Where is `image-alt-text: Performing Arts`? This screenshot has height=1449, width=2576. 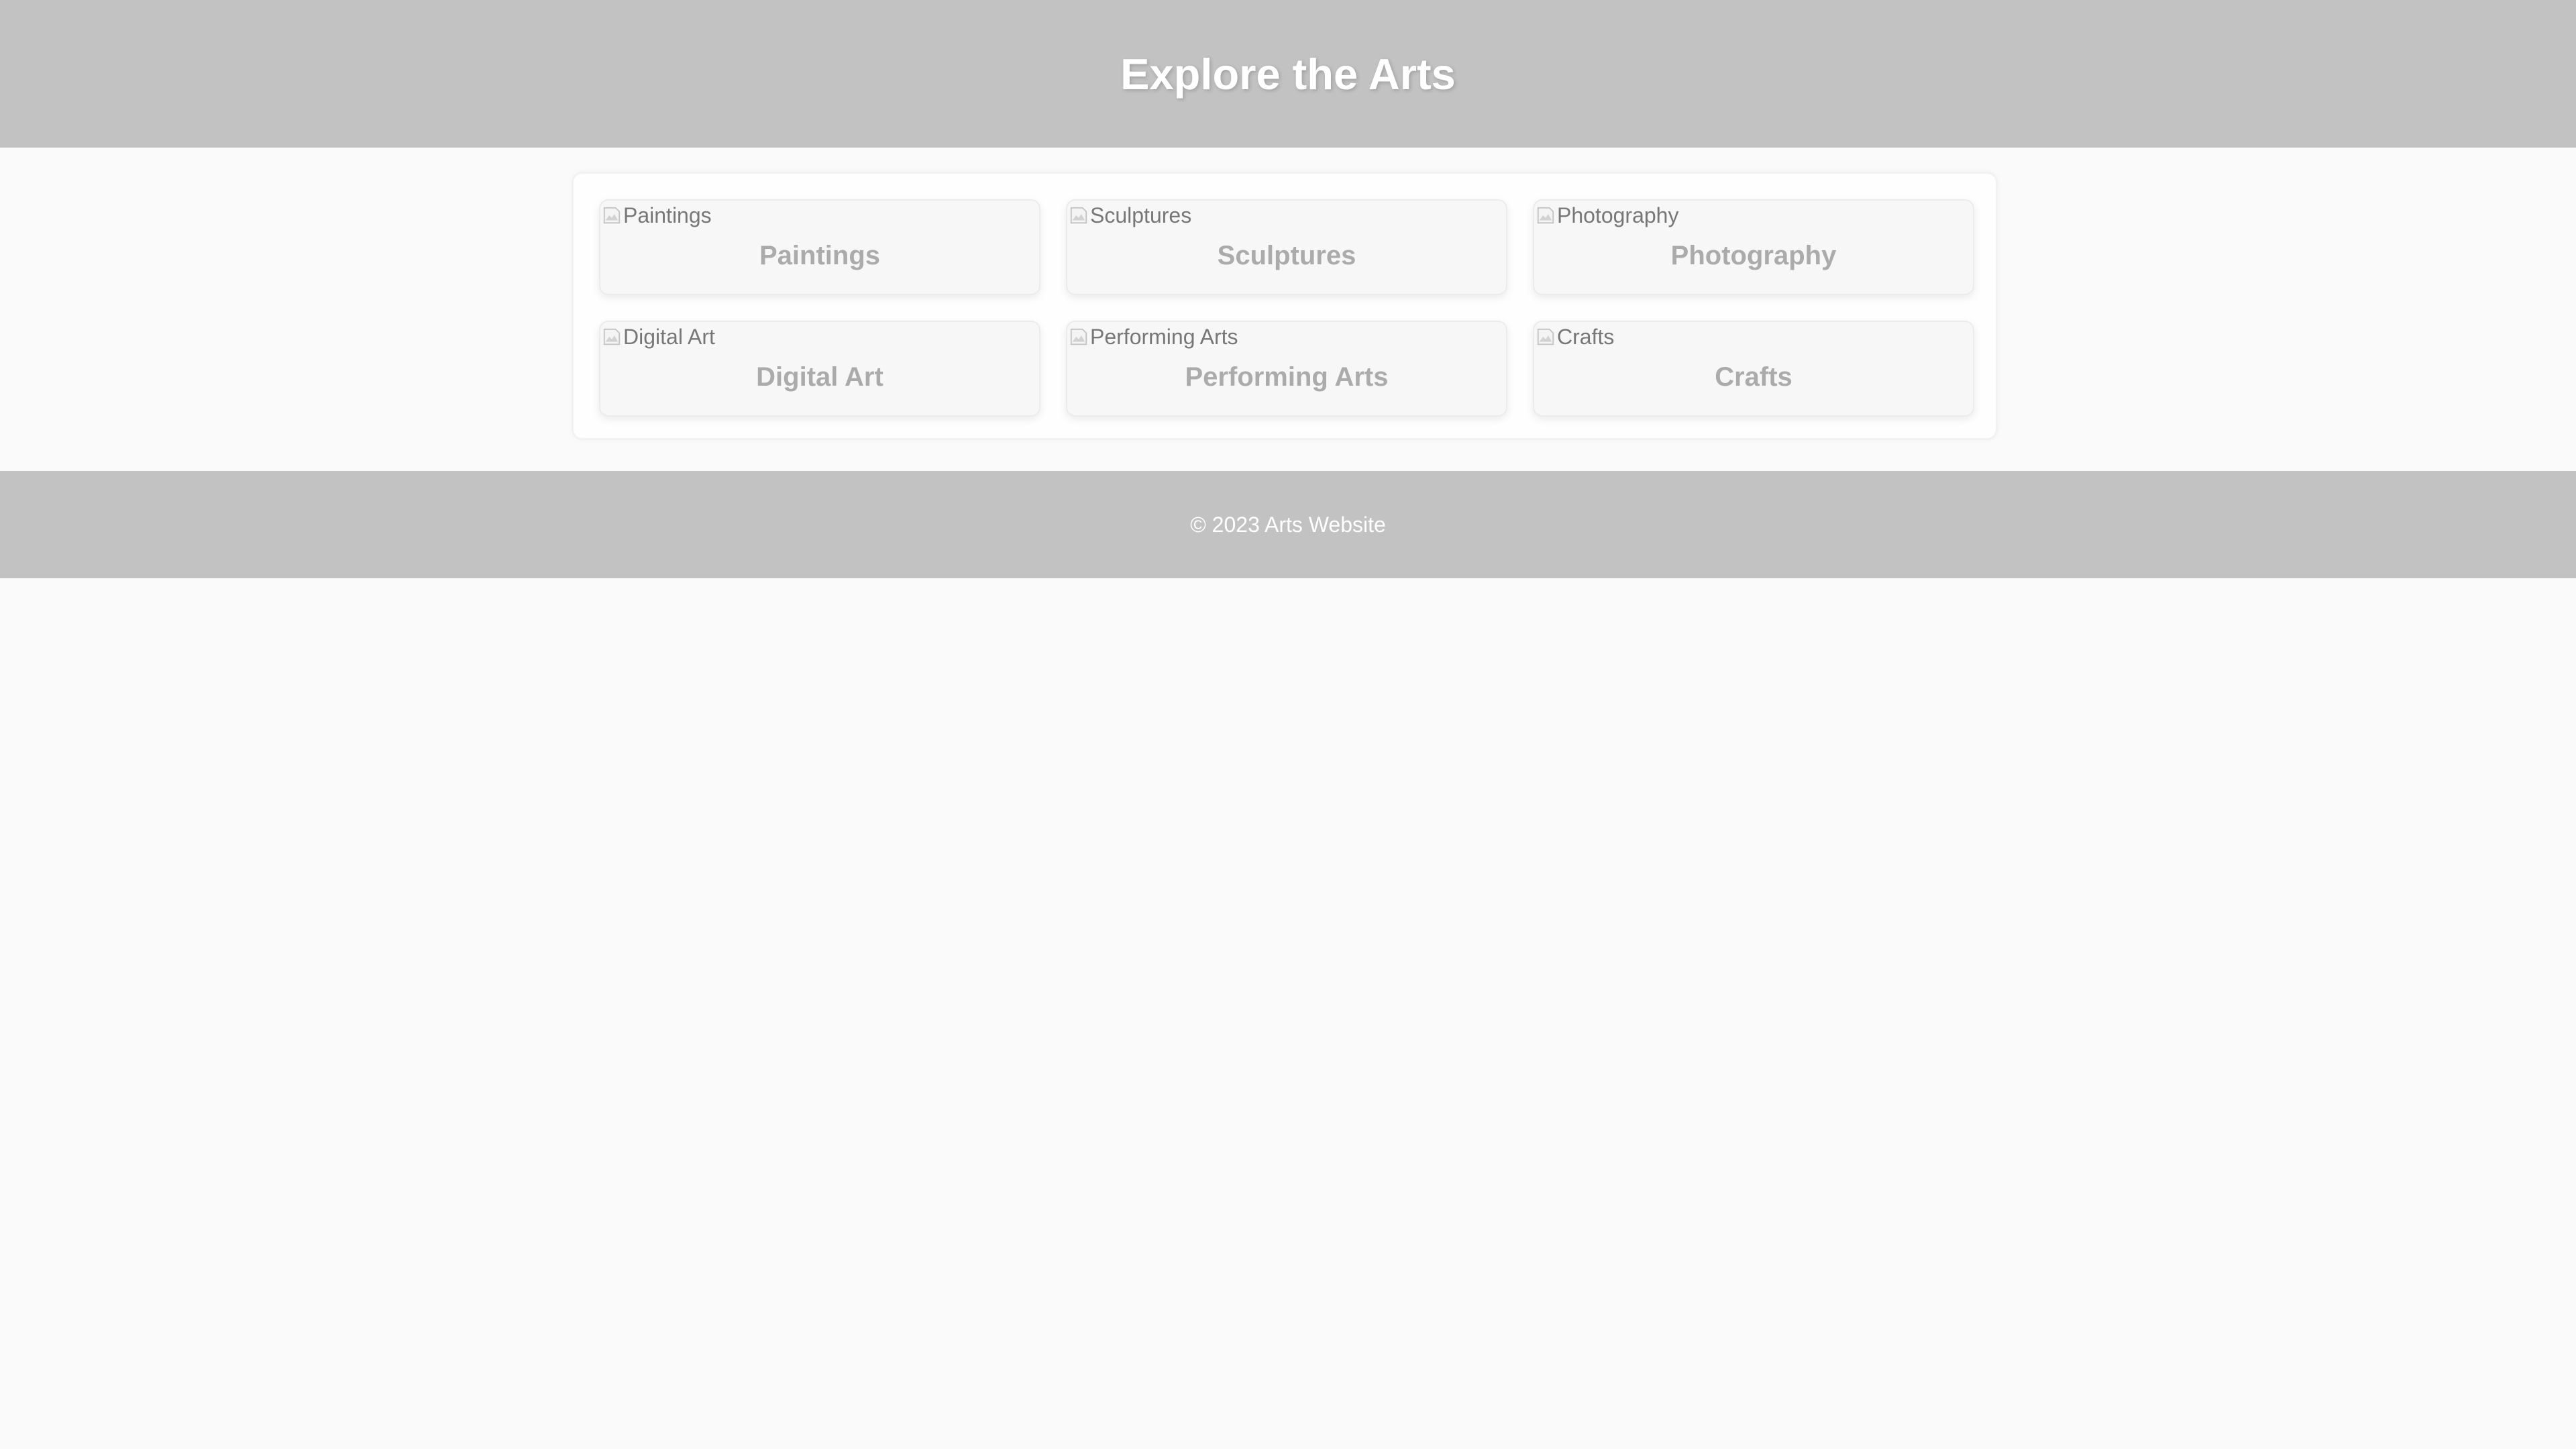 image-alt-text: Performing Arts is located at coordinates (1164, 337).